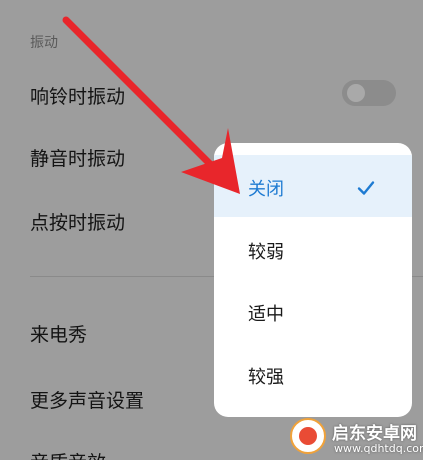  I want to click on option-label: 较强, so click(266, 377).